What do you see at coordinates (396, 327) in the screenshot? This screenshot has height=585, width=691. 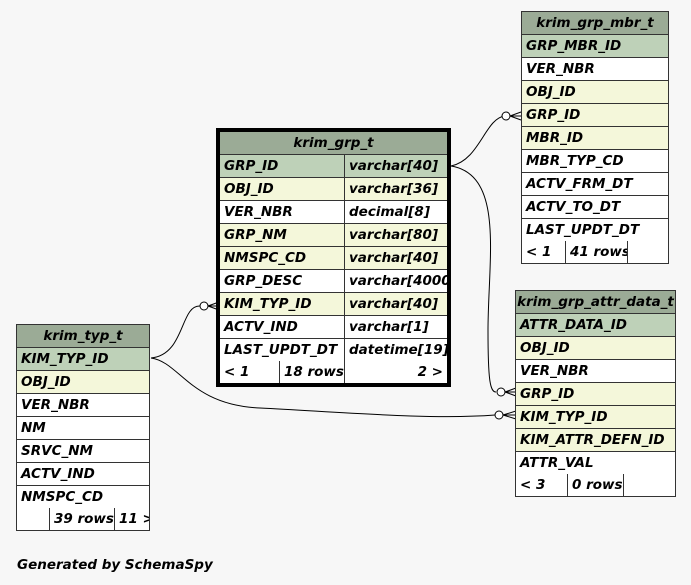 I see `column-type: varchar[1]` at bounding box center [396, 327].